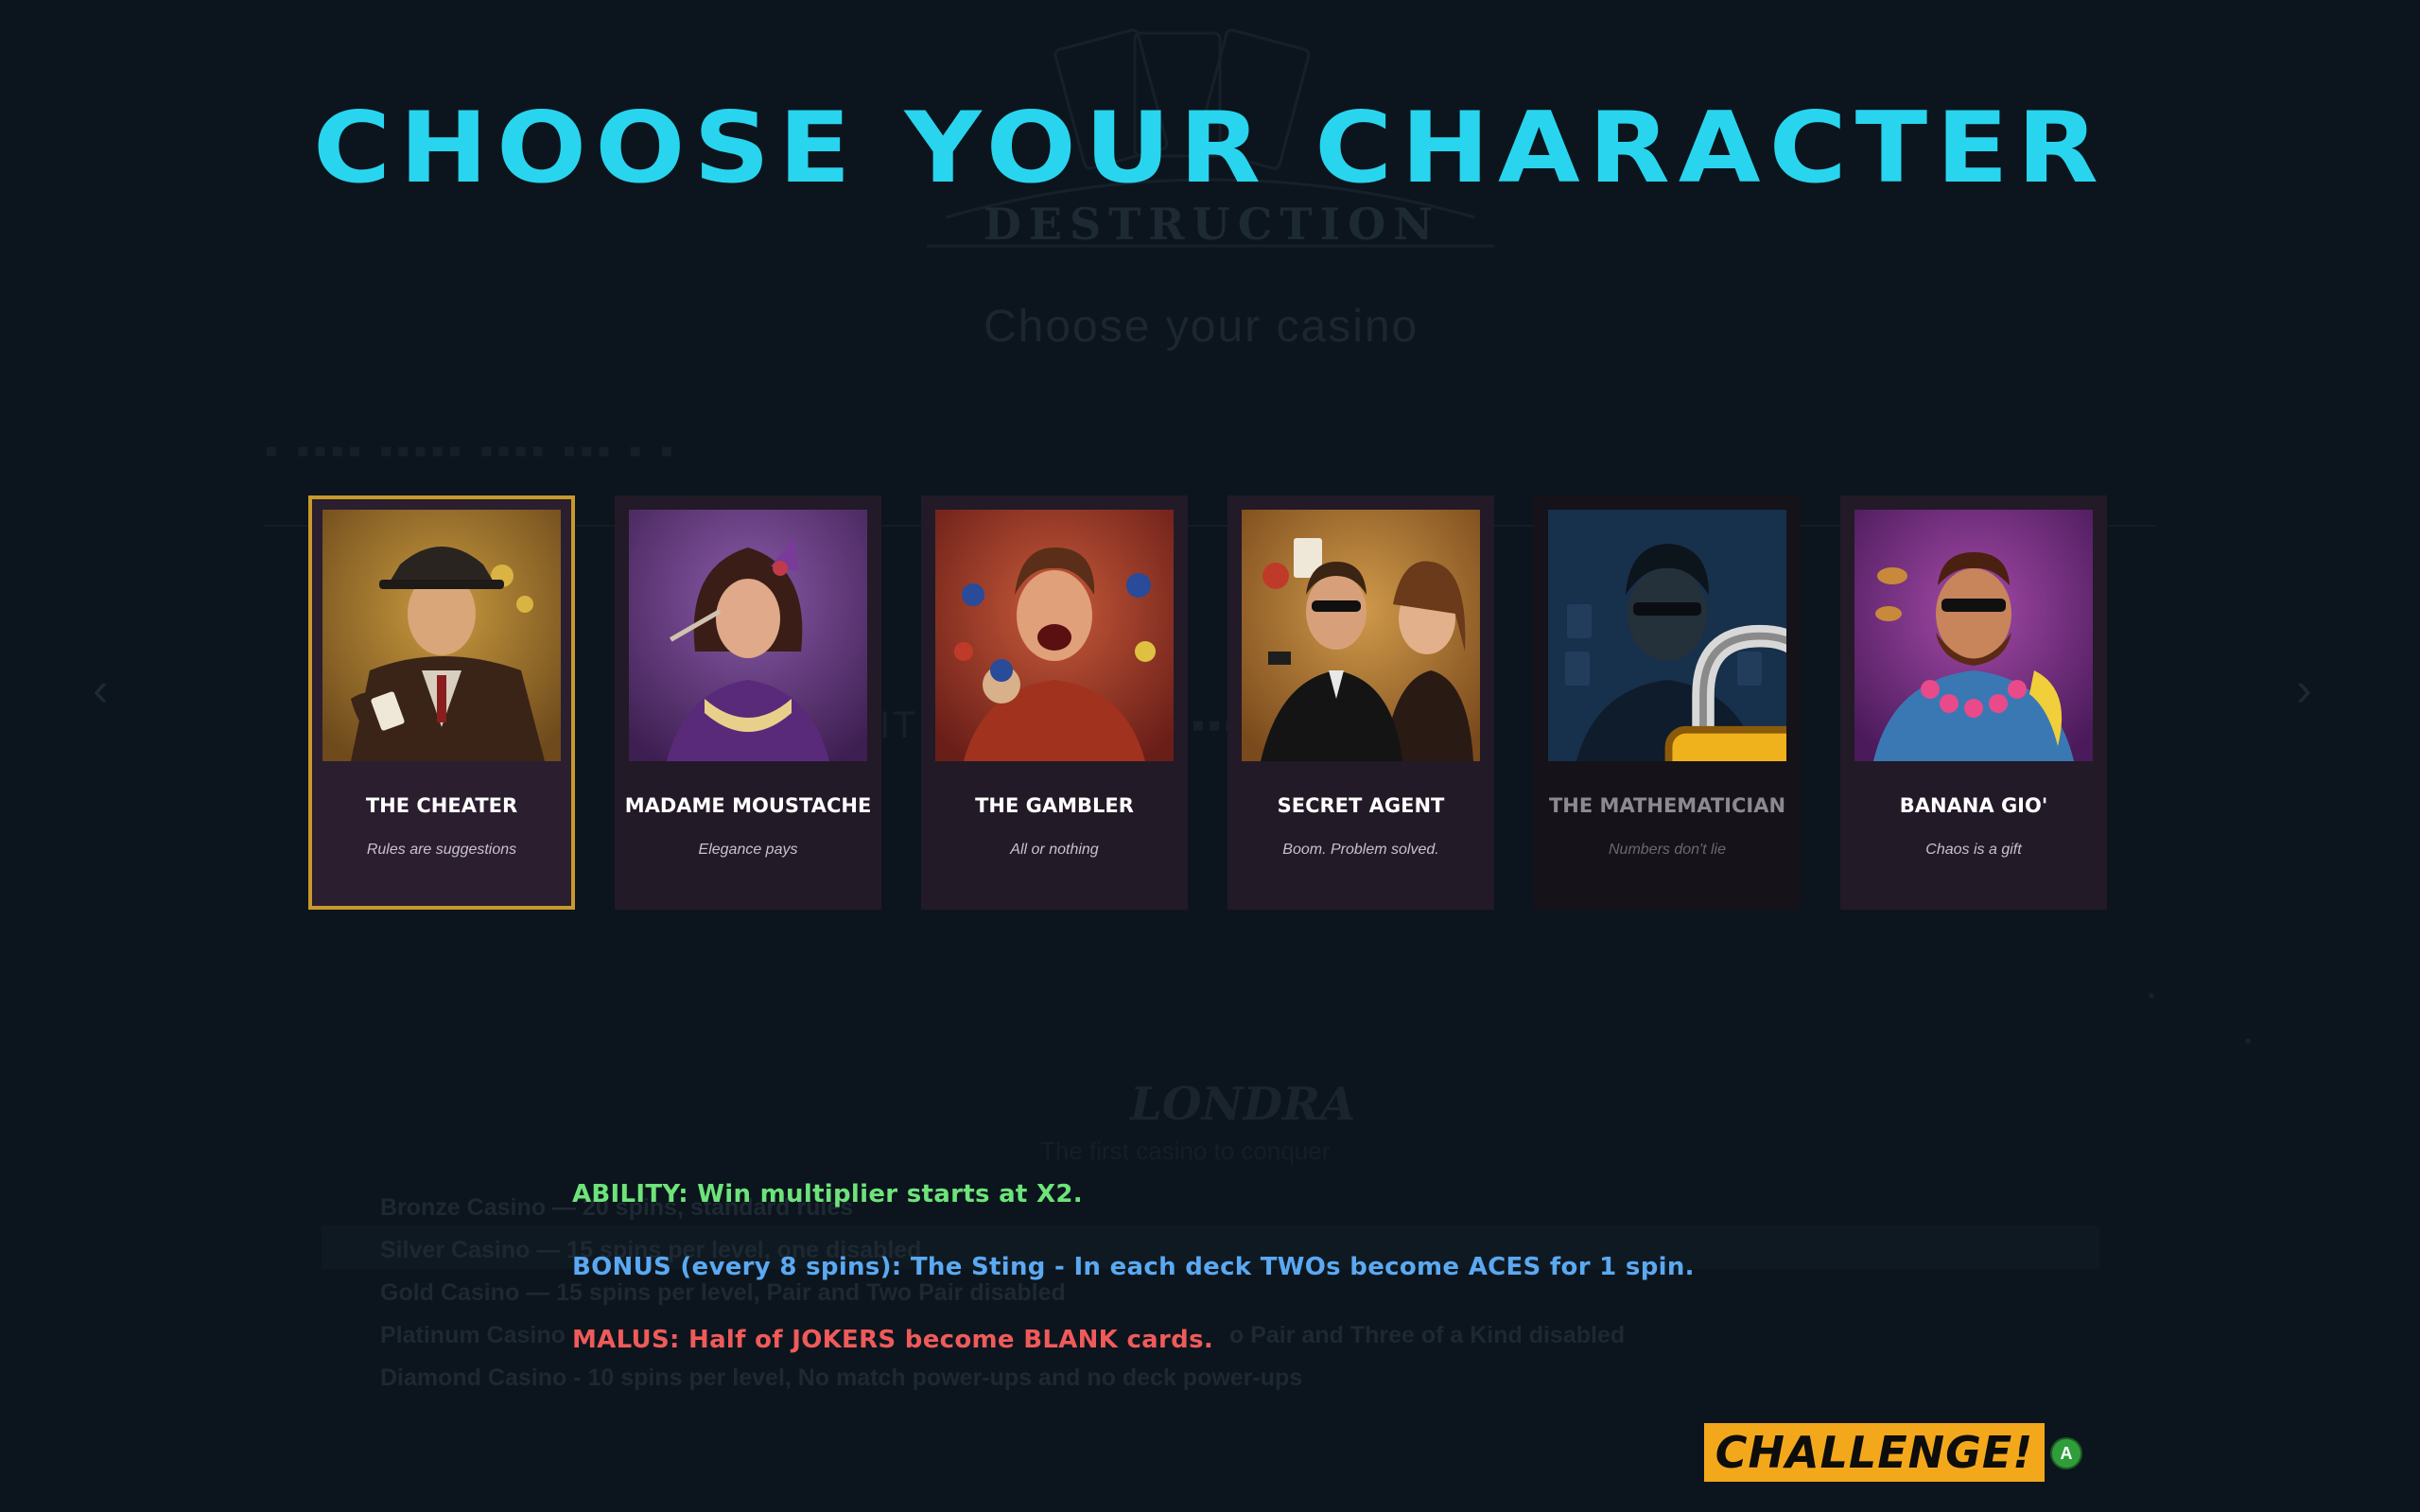  Describe the element at coordinates (441, 850) in the screenshot. I see `character-tagline: Rules are suggestions` at that location.